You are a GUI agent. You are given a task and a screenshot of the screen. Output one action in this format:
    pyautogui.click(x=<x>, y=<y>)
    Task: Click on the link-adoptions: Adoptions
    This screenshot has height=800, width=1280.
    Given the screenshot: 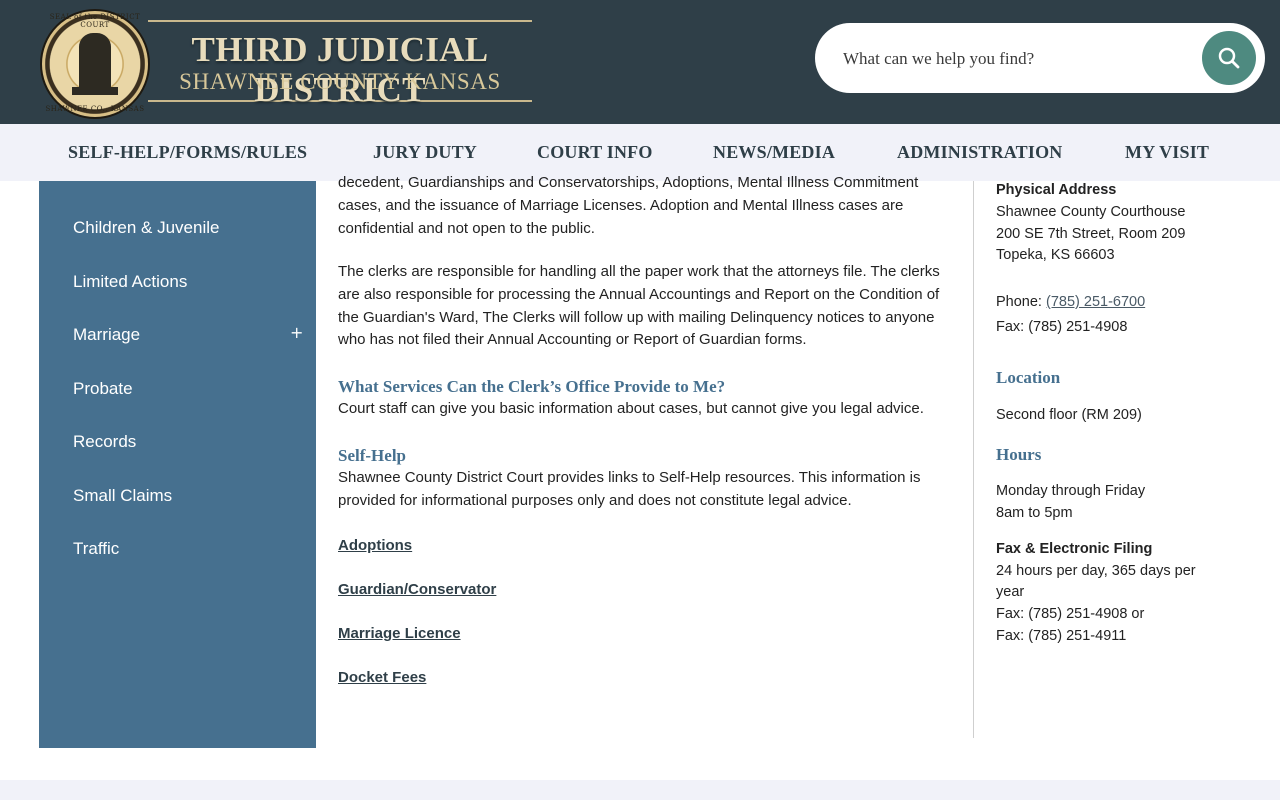 What is the action you would take?
    pyautogui.click(x=375, y=546)
    